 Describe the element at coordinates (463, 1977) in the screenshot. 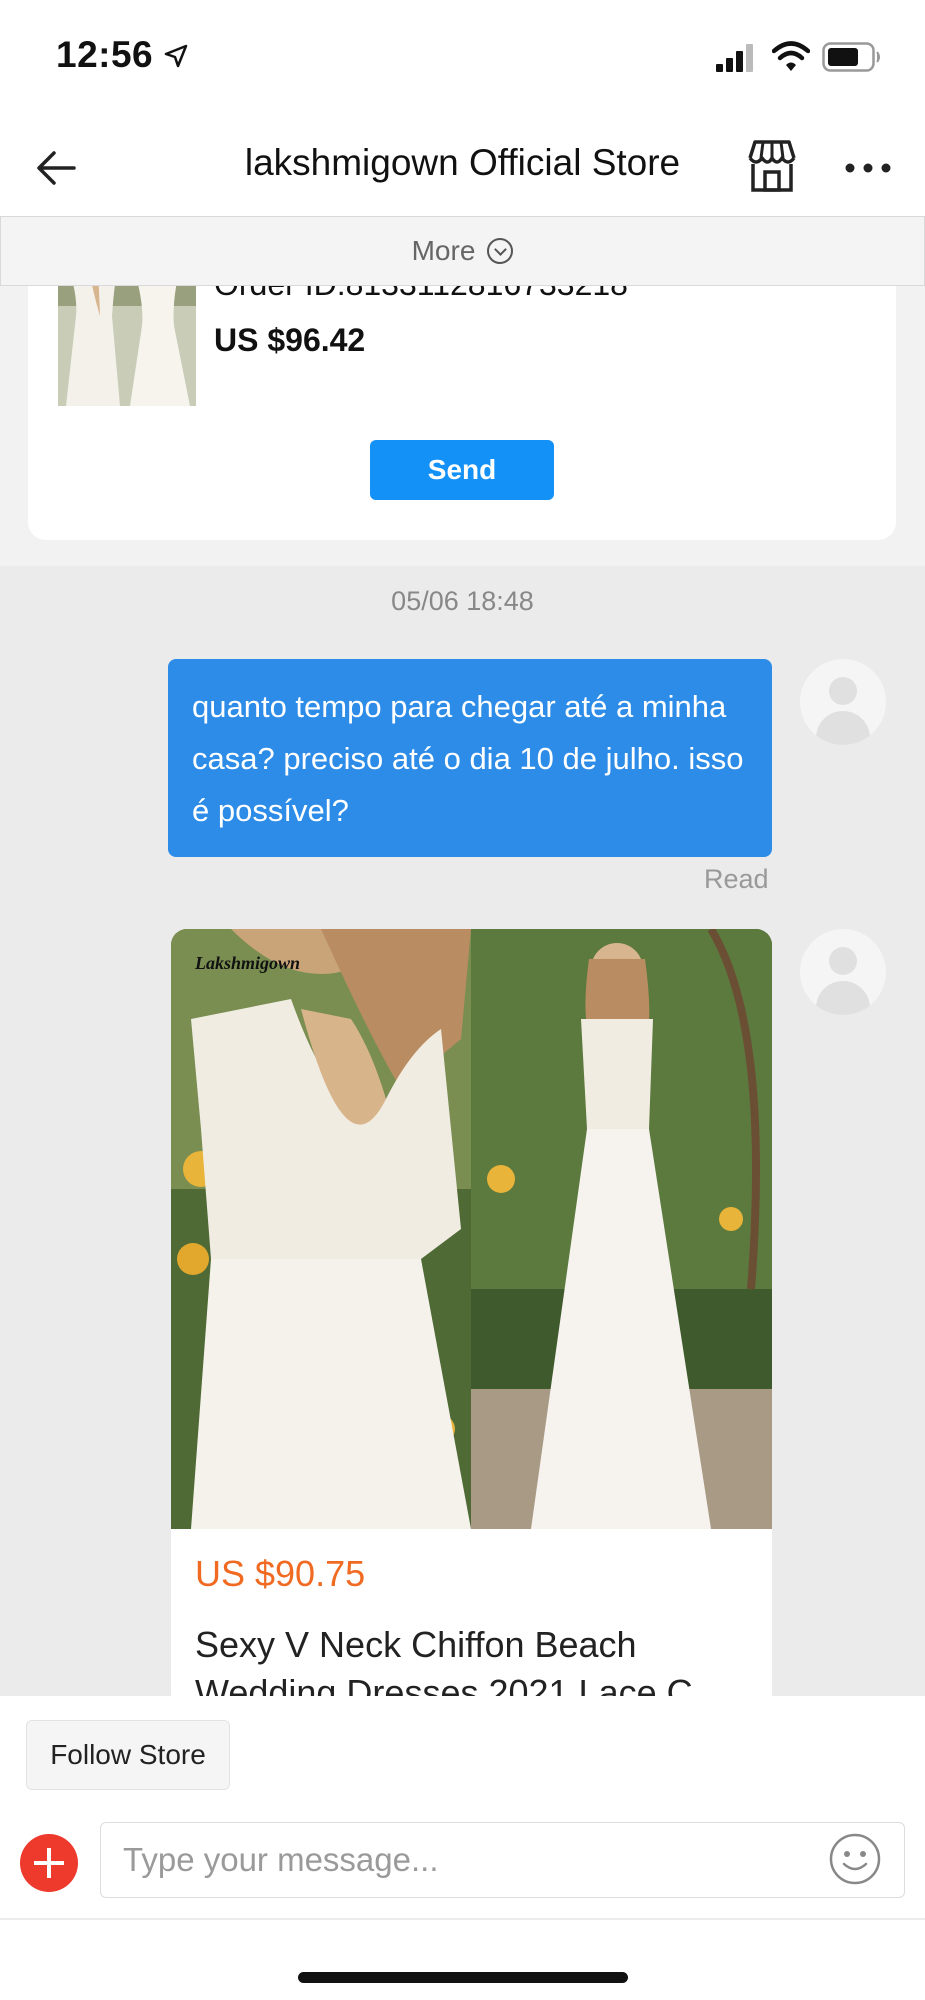

I see `home-indicator` at that location.